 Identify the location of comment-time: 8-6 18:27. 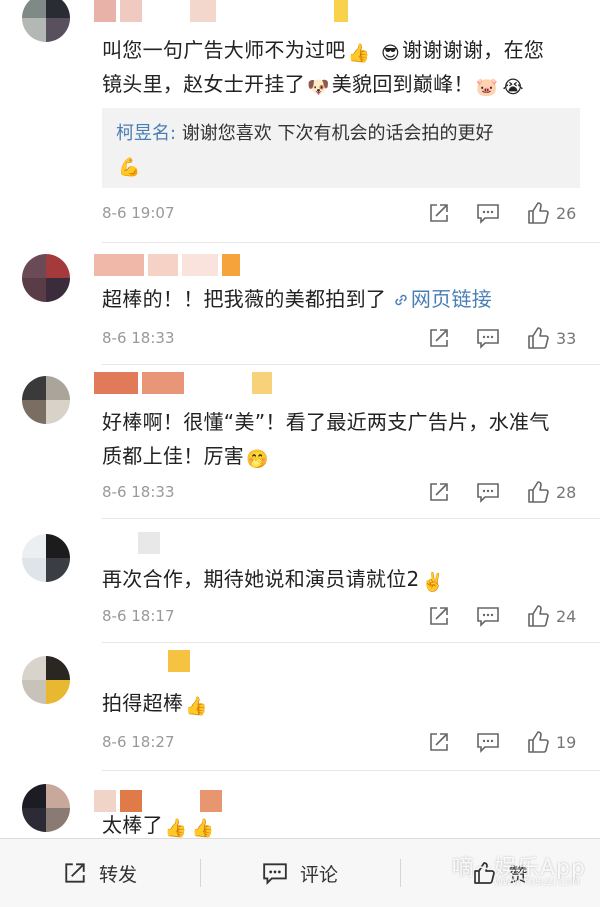
(138, 742).